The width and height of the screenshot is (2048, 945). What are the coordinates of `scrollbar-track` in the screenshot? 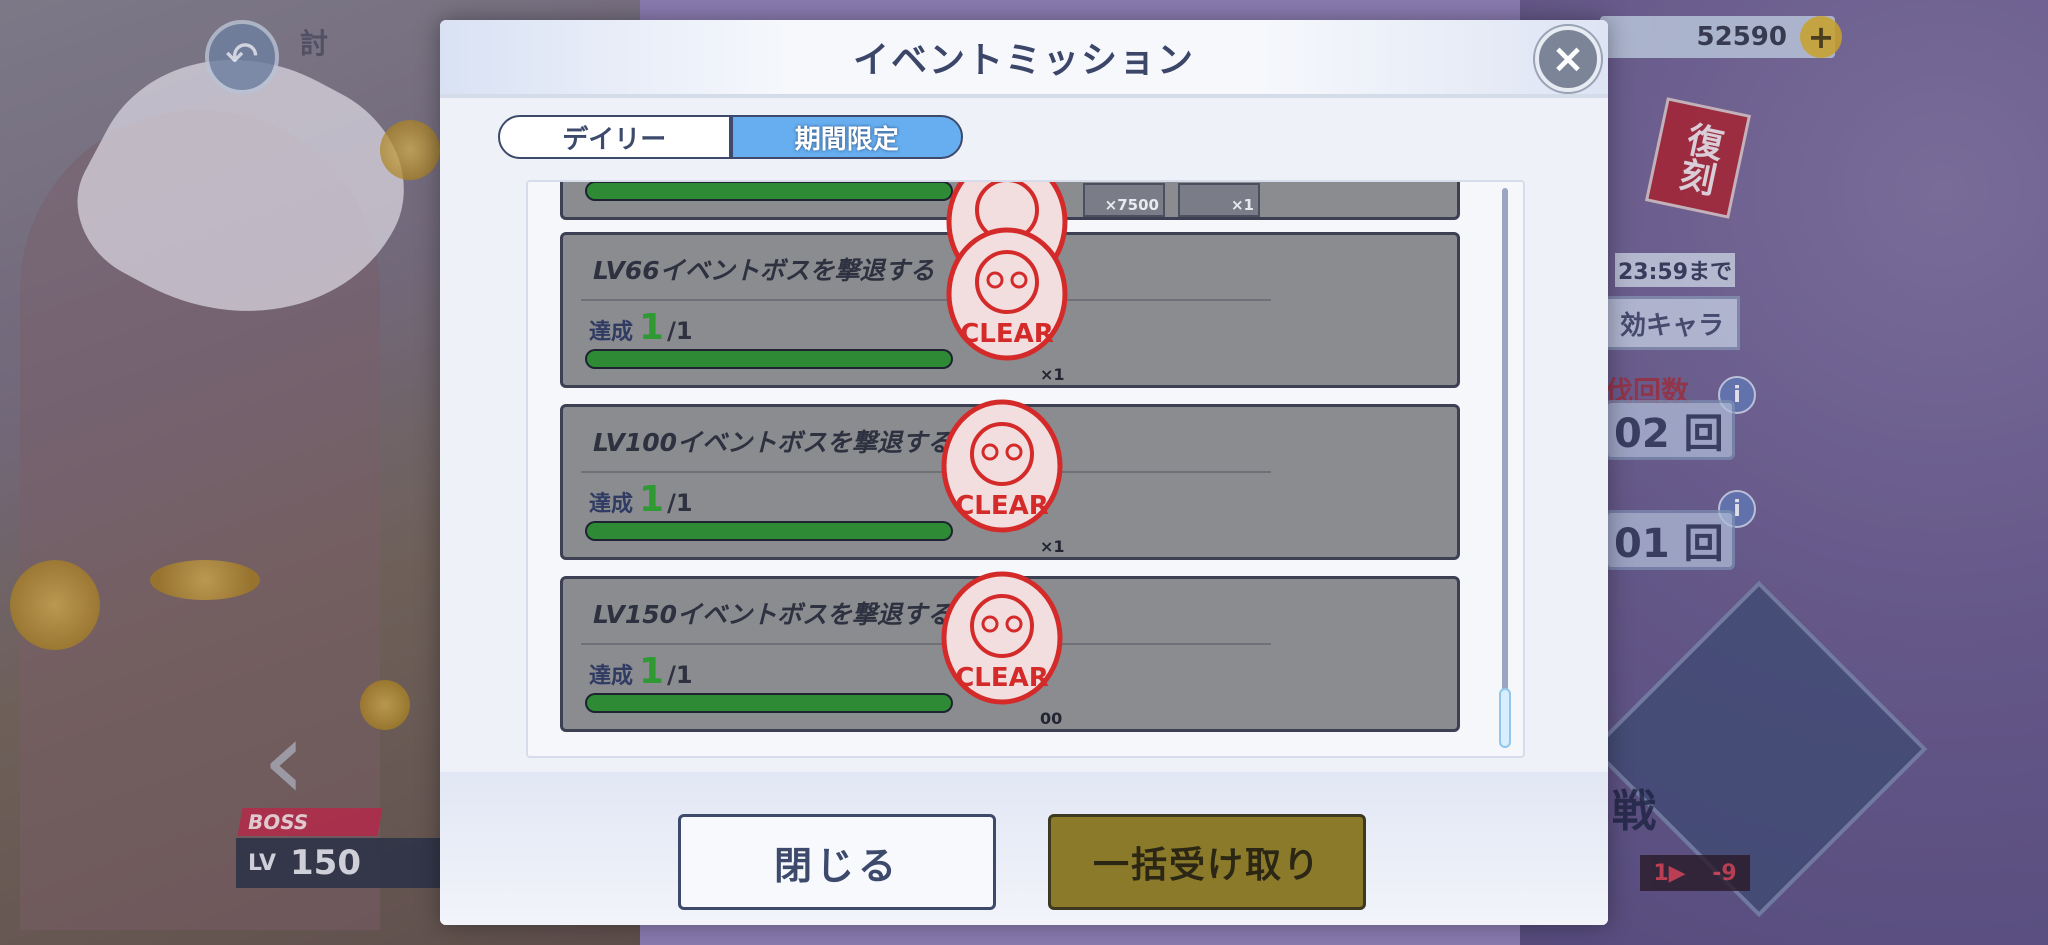 It's located at (1505, 468).